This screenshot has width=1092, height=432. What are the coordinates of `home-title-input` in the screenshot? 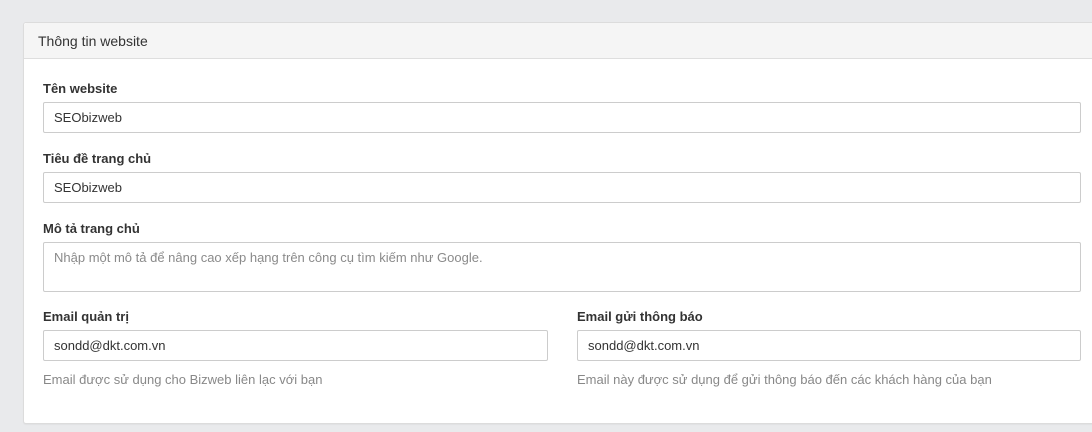 It's located at (562, 187).